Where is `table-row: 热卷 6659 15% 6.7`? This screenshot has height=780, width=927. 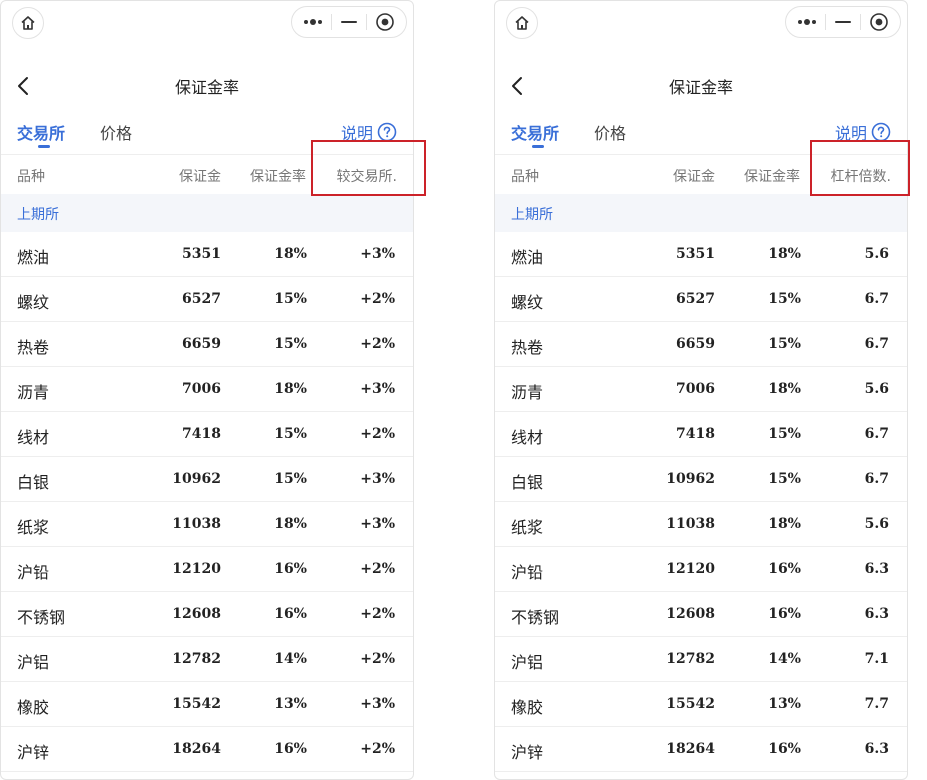
table-row: 热卷 6659 15% 6.7 is located at coordinates (701, 344).